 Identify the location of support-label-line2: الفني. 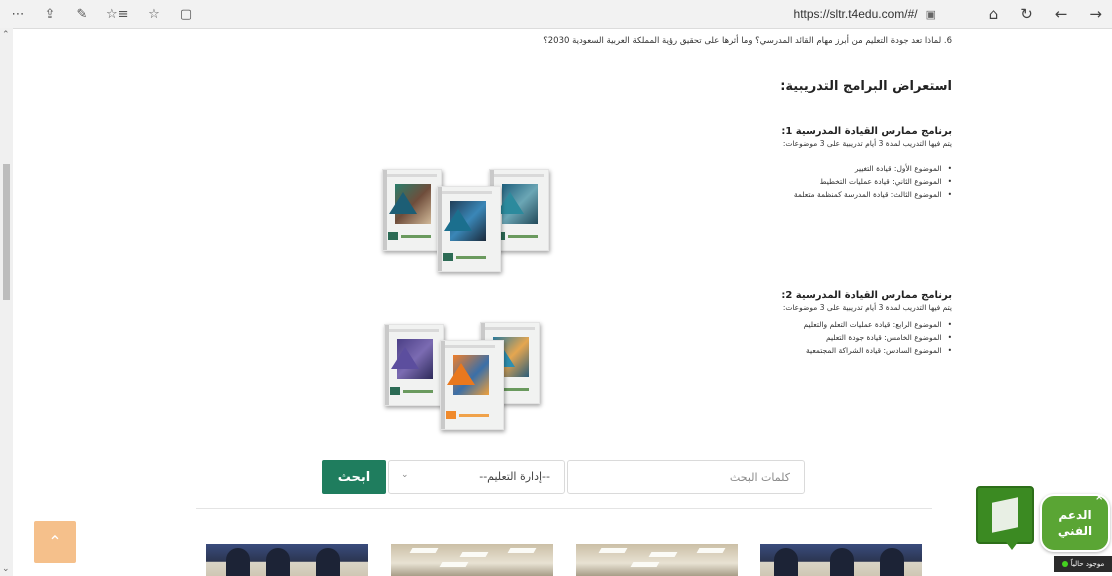
(1075, 531).